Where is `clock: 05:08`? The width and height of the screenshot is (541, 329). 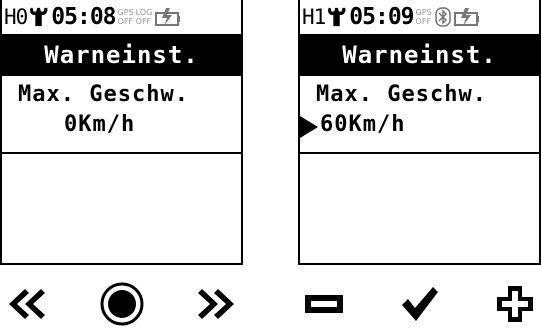 clock: 05:08 is located at coordinates (83, 17).